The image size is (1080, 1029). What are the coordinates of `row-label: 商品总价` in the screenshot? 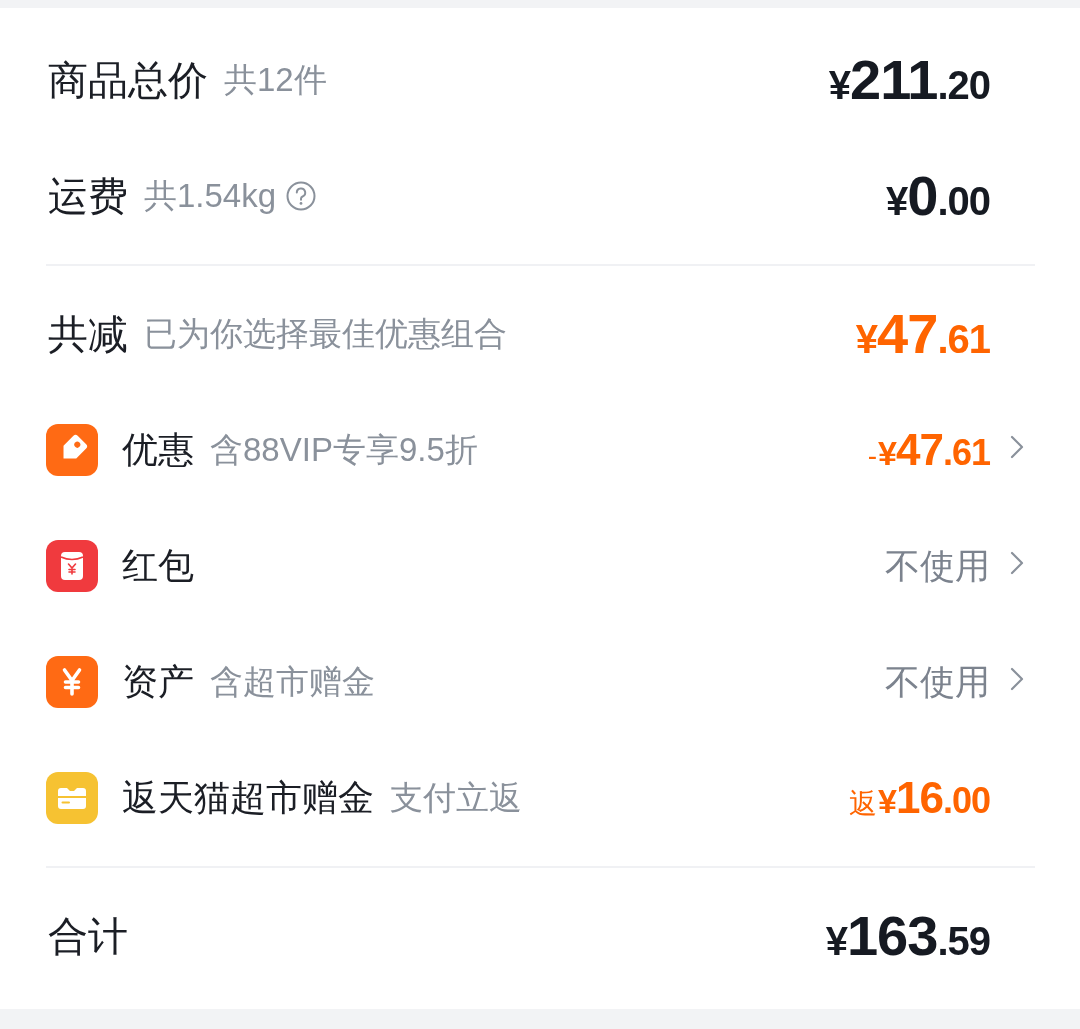 It's located at (128, 80).